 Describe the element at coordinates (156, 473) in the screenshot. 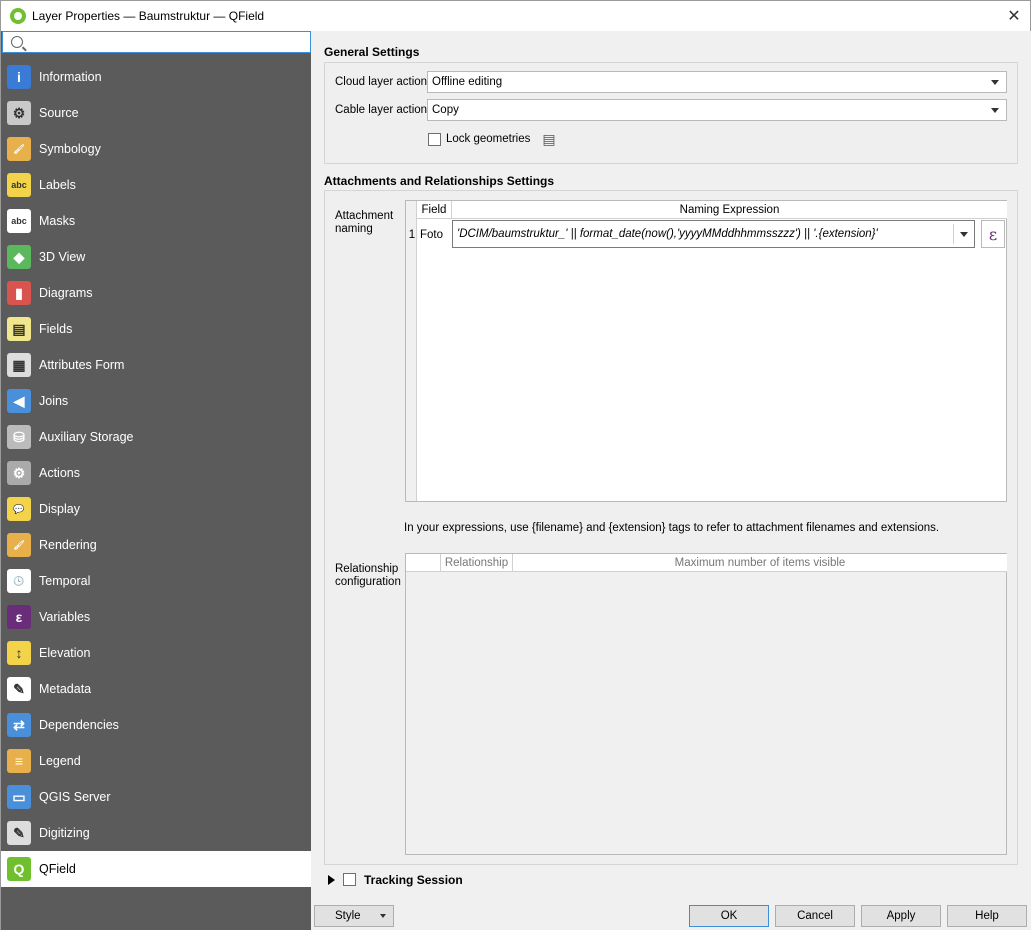

I see `sidebar-item-actions: ⚙ Actions` at that location.